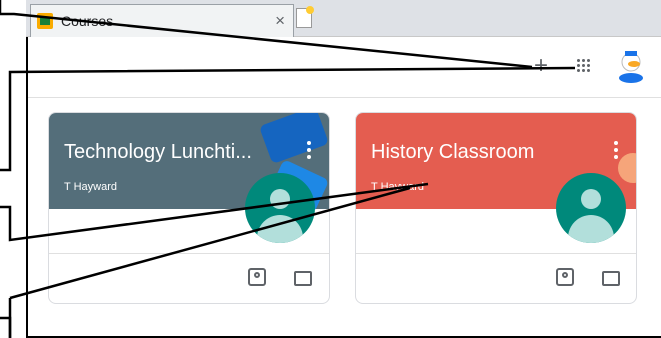 This screenshot has width=661, height=338. Describe the element at coordinates (305, 17) in the screenshot. I see `new-tab-icon` at that location.